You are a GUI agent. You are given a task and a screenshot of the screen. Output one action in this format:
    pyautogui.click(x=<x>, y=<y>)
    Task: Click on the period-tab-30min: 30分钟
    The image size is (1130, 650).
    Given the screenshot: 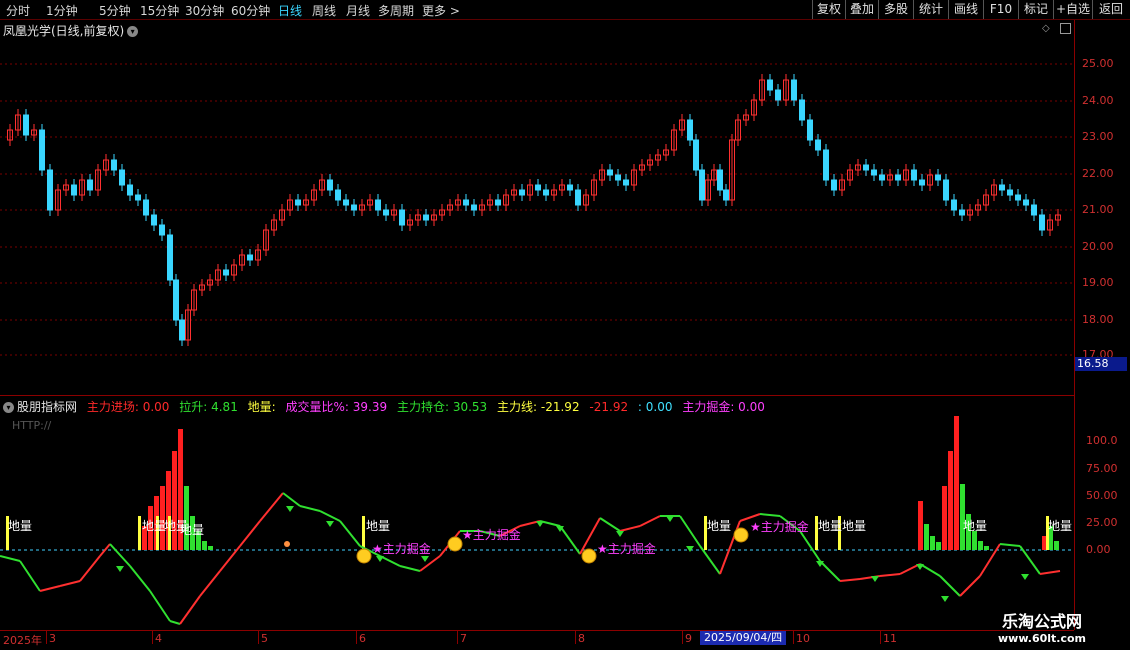 What is the action you would take?
    pyautogui.click(x=204, y=10)
    